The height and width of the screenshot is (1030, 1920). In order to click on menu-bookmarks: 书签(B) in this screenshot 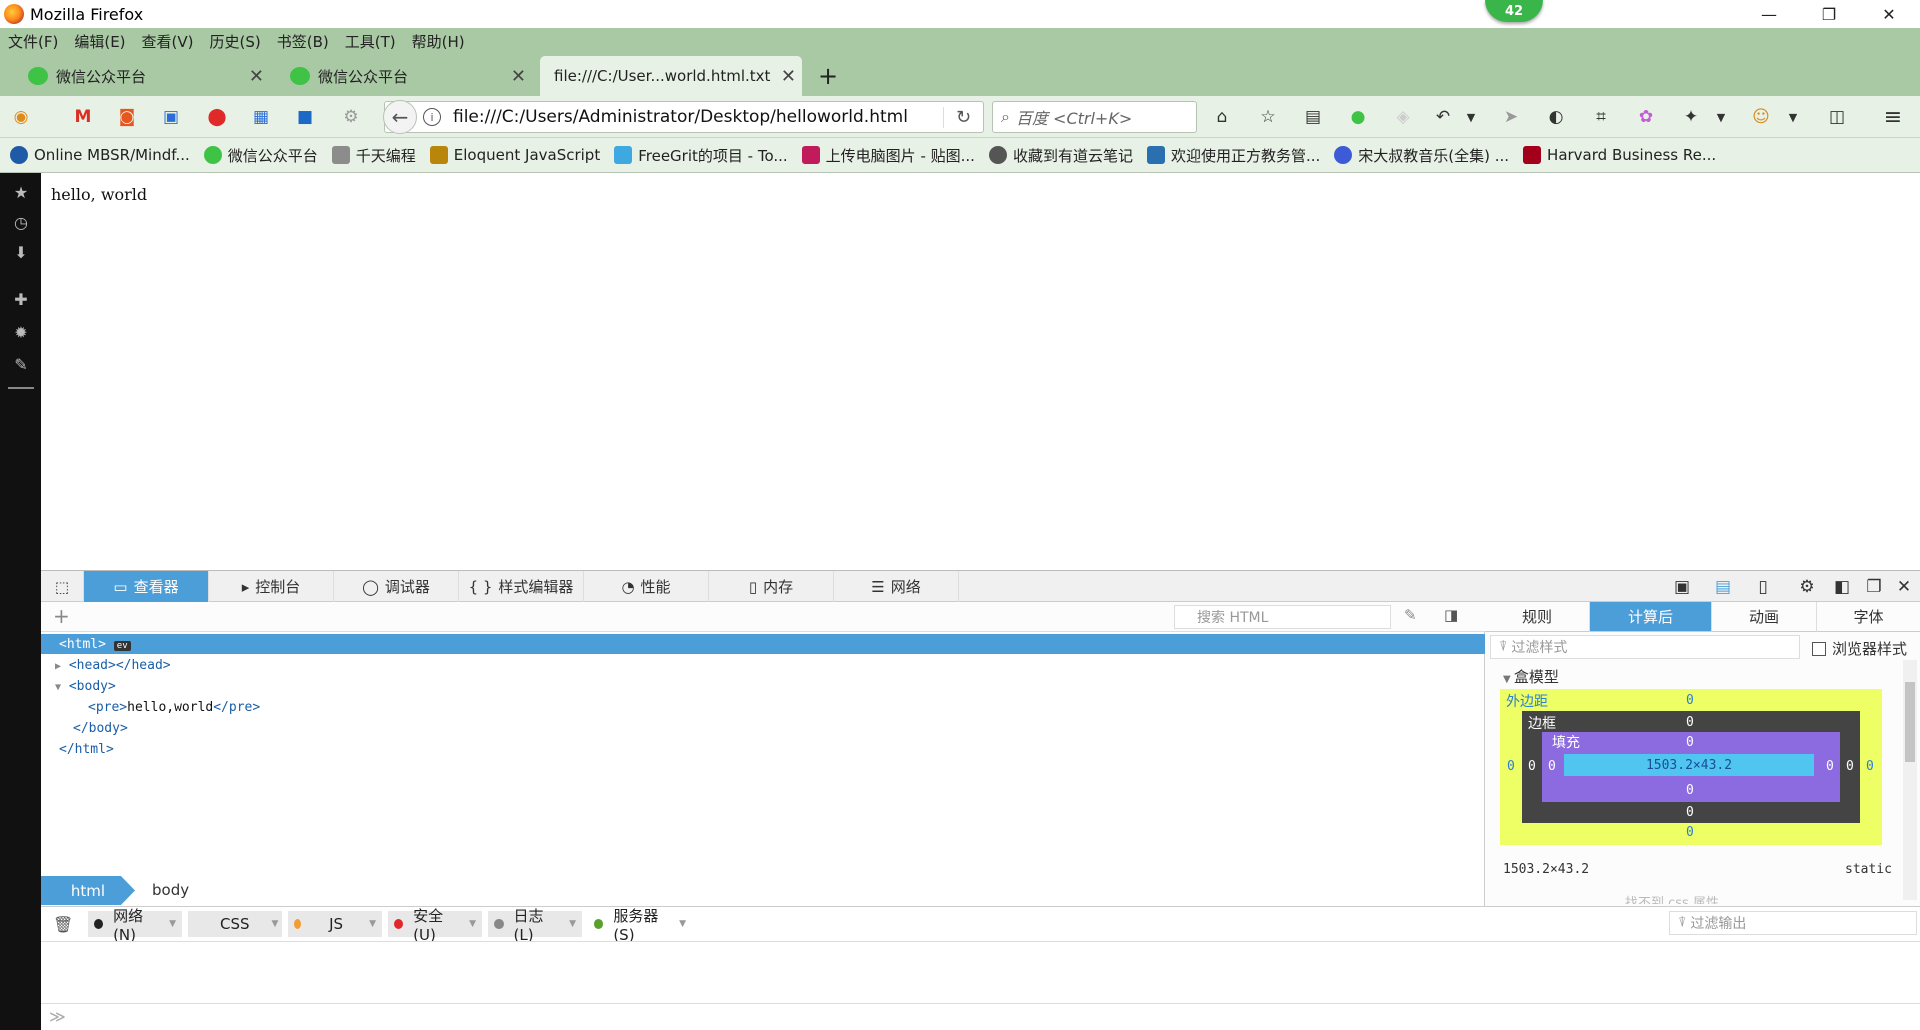, I will do `click(303, 41)`.